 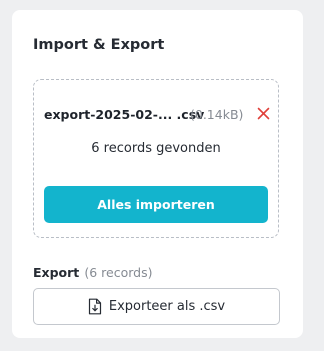 What do you see at coordinates (263, 113) in the screenshot?
I see `close-icon` at bounding box center [263, 113].